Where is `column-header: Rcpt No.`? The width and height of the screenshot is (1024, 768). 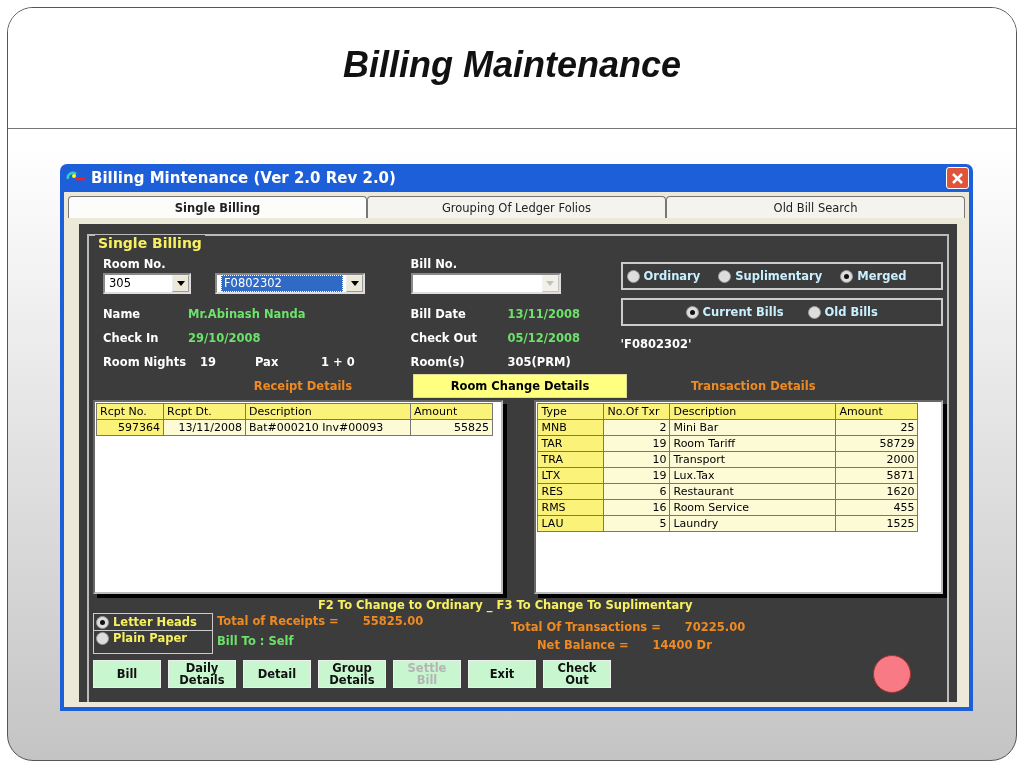 column-header: Rcpt No. is located at coordinates (130, 411).